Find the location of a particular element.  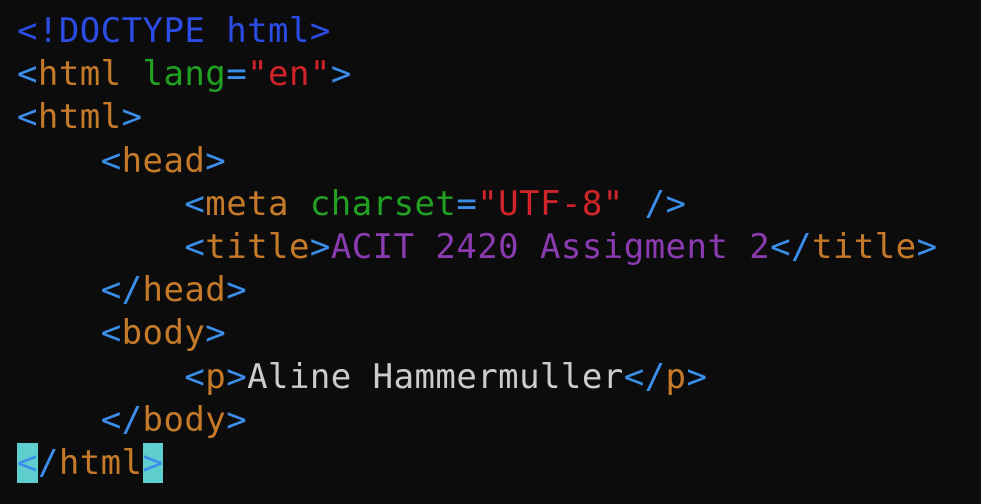

code-line: <head> is located at coordinates (477, 161).